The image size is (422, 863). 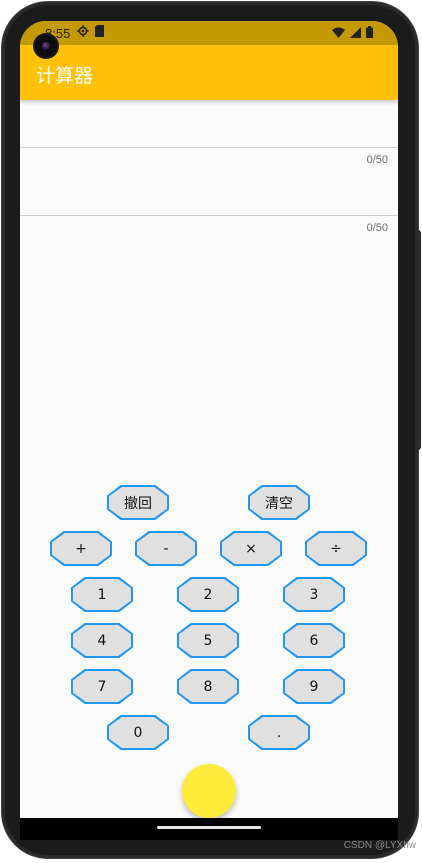 I want to click on digit-1-label: 1, so click(x=102, y=594).